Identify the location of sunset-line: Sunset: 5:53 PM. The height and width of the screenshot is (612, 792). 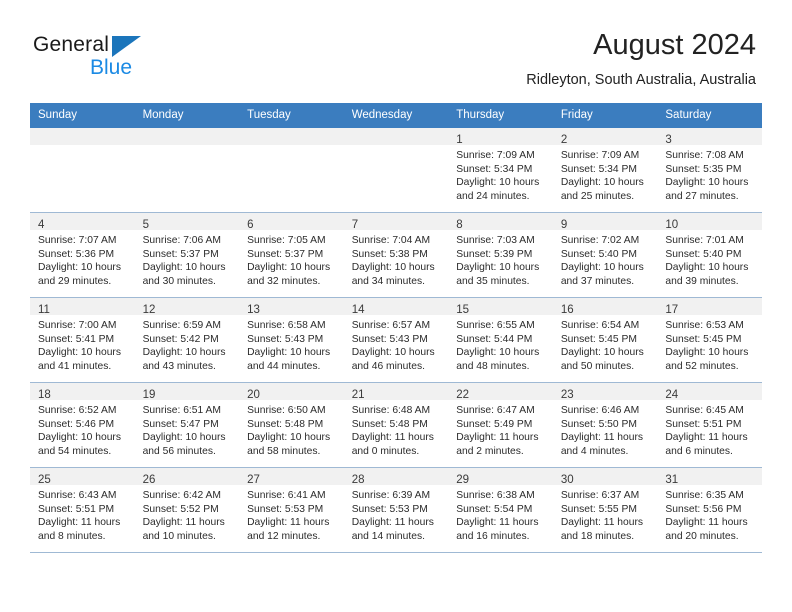
(389, 509).